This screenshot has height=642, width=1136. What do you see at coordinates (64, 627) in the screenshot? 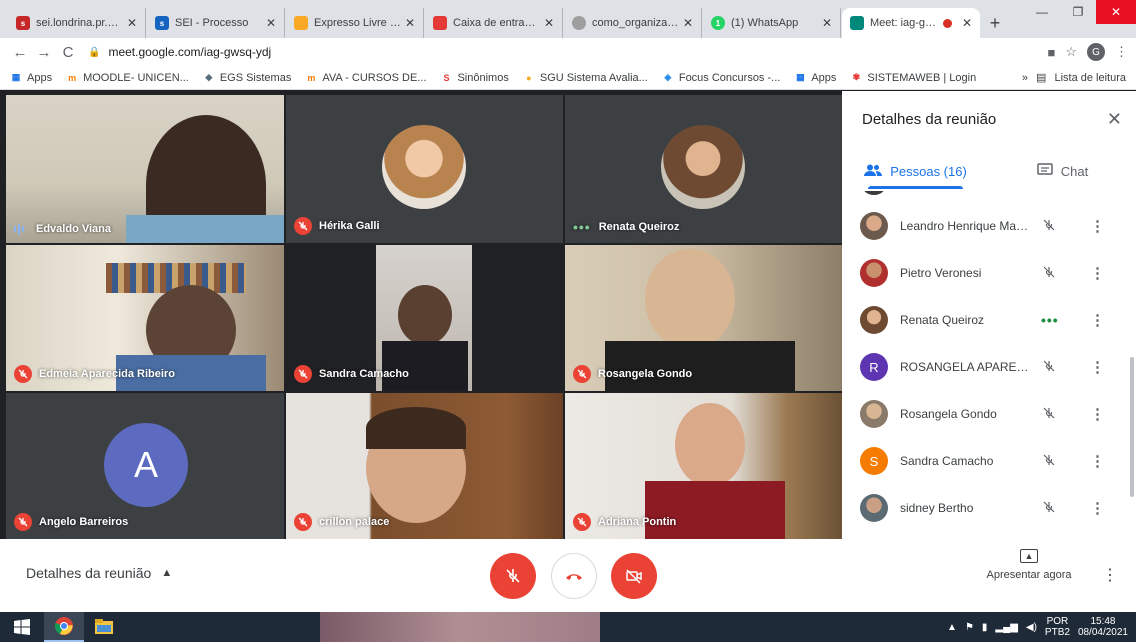
I see `chrome-taskbar-app` at bounding box center [64, 627].